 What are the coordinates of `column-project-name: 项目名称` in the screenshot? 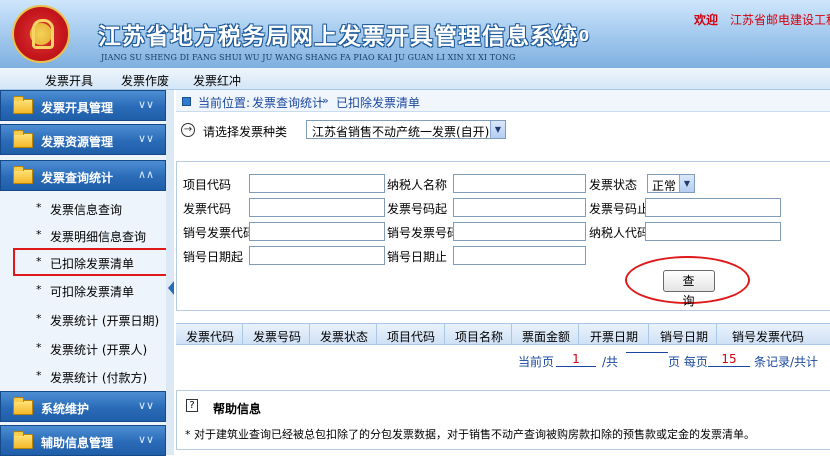 It's located at (479, 337).